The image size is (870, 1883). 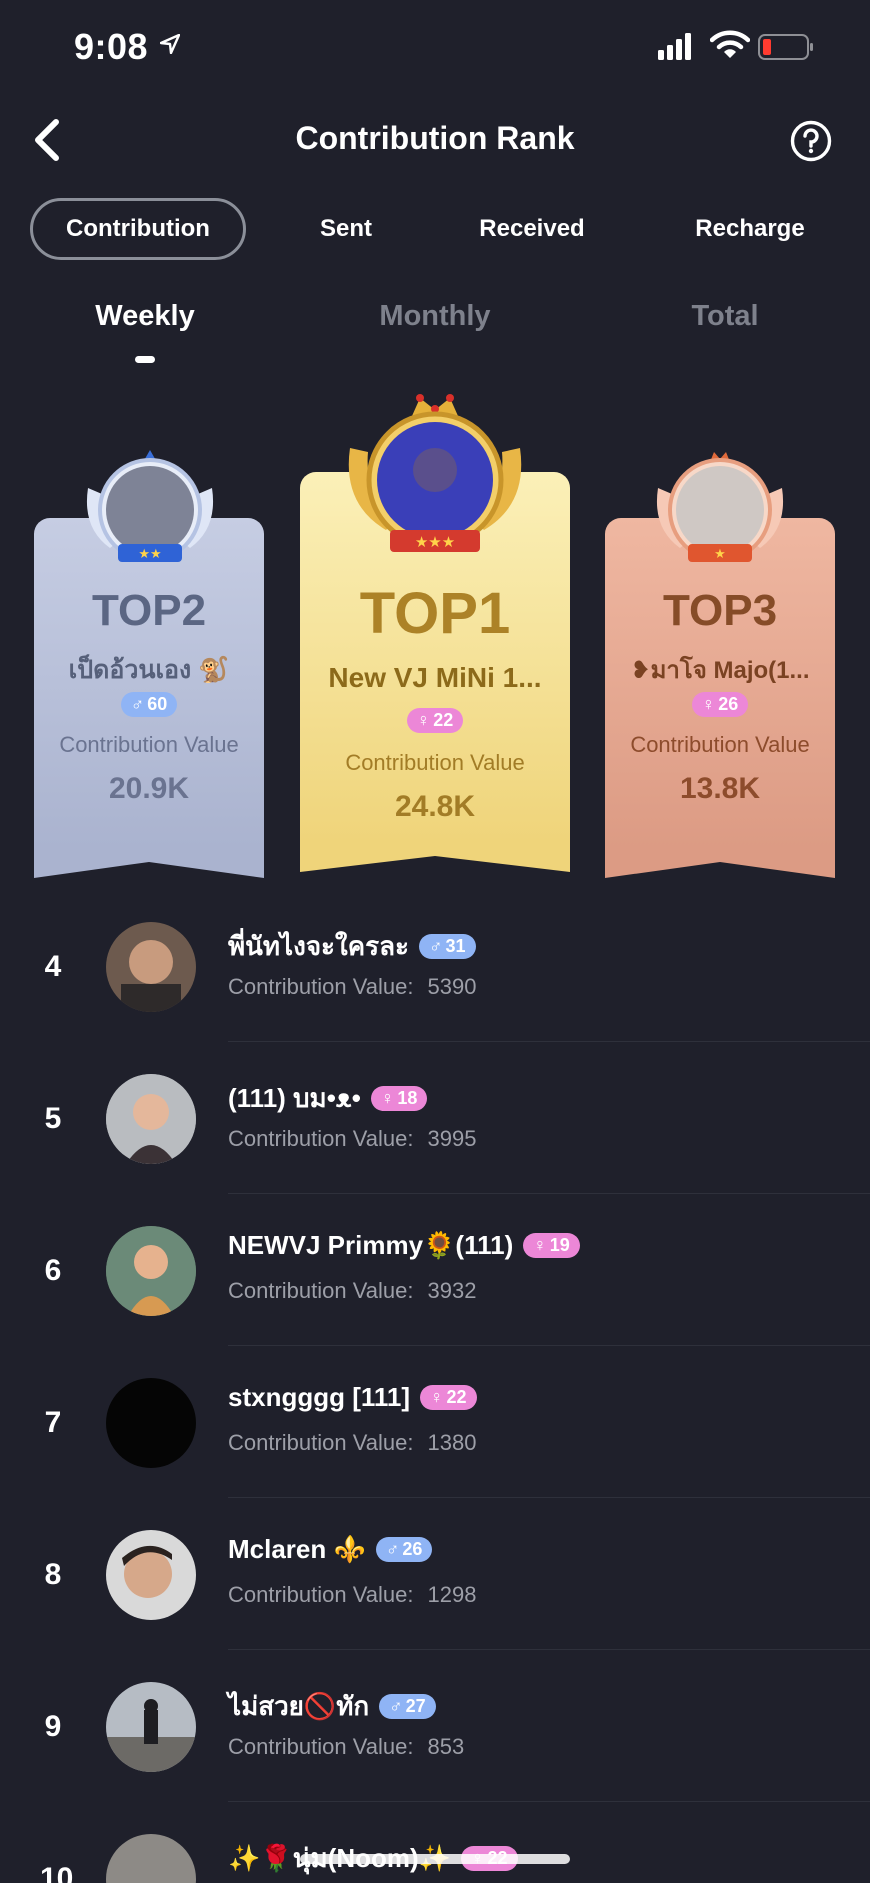 I want to click on list-item: 10 ✨🌹นุ่ม(Noom)✨♀22, so click(x=435, y=1842).